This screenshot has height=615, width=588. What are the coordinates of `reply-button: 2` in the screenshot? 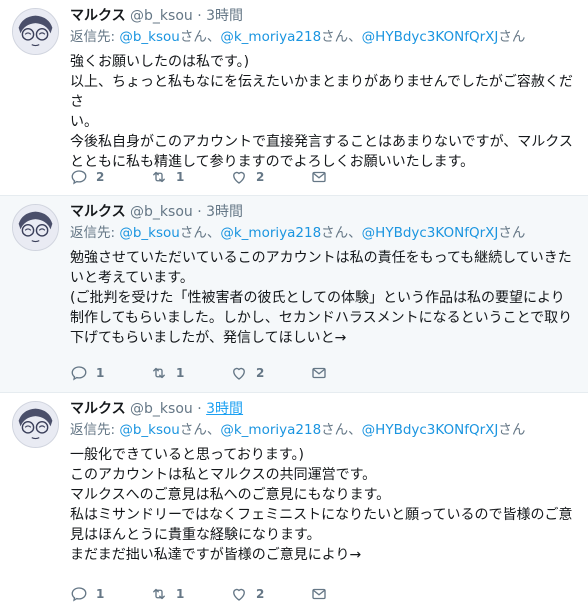 It's located at (110, 177).